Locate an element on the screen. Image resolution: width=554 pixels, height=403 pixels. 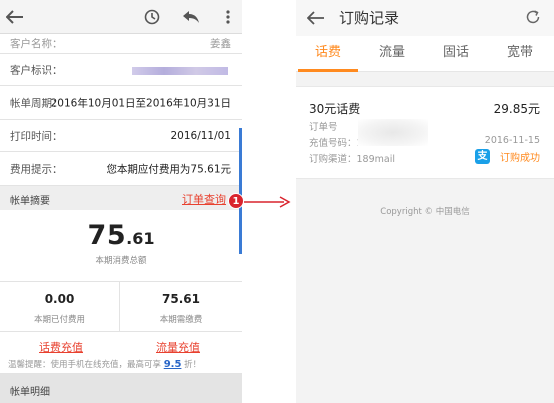
bill-summary-label: 帐单摘要 is located at coordinates (30, 201).